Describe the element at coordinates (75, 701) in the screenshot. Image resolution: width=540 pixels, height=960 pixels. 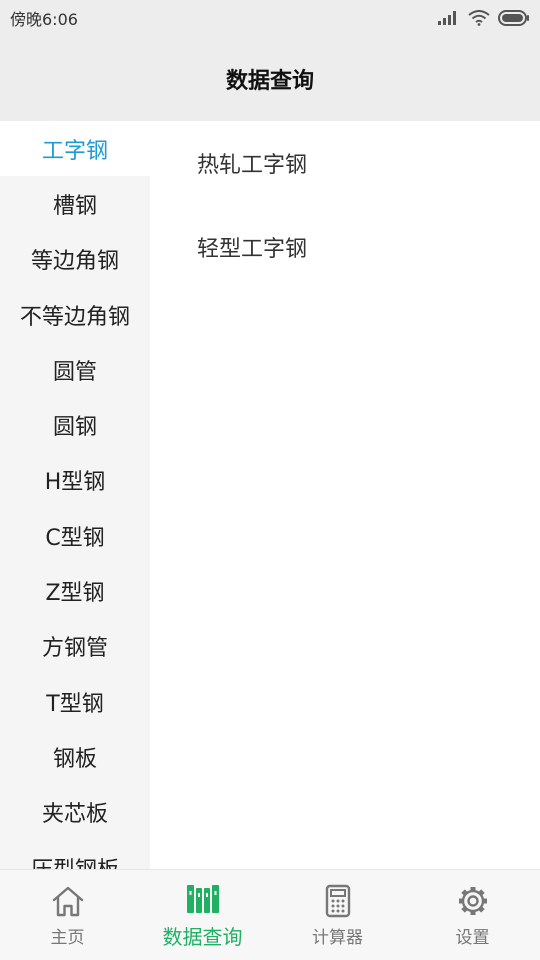
I see `sidebar-item-t-beam: T型钢` at that location.